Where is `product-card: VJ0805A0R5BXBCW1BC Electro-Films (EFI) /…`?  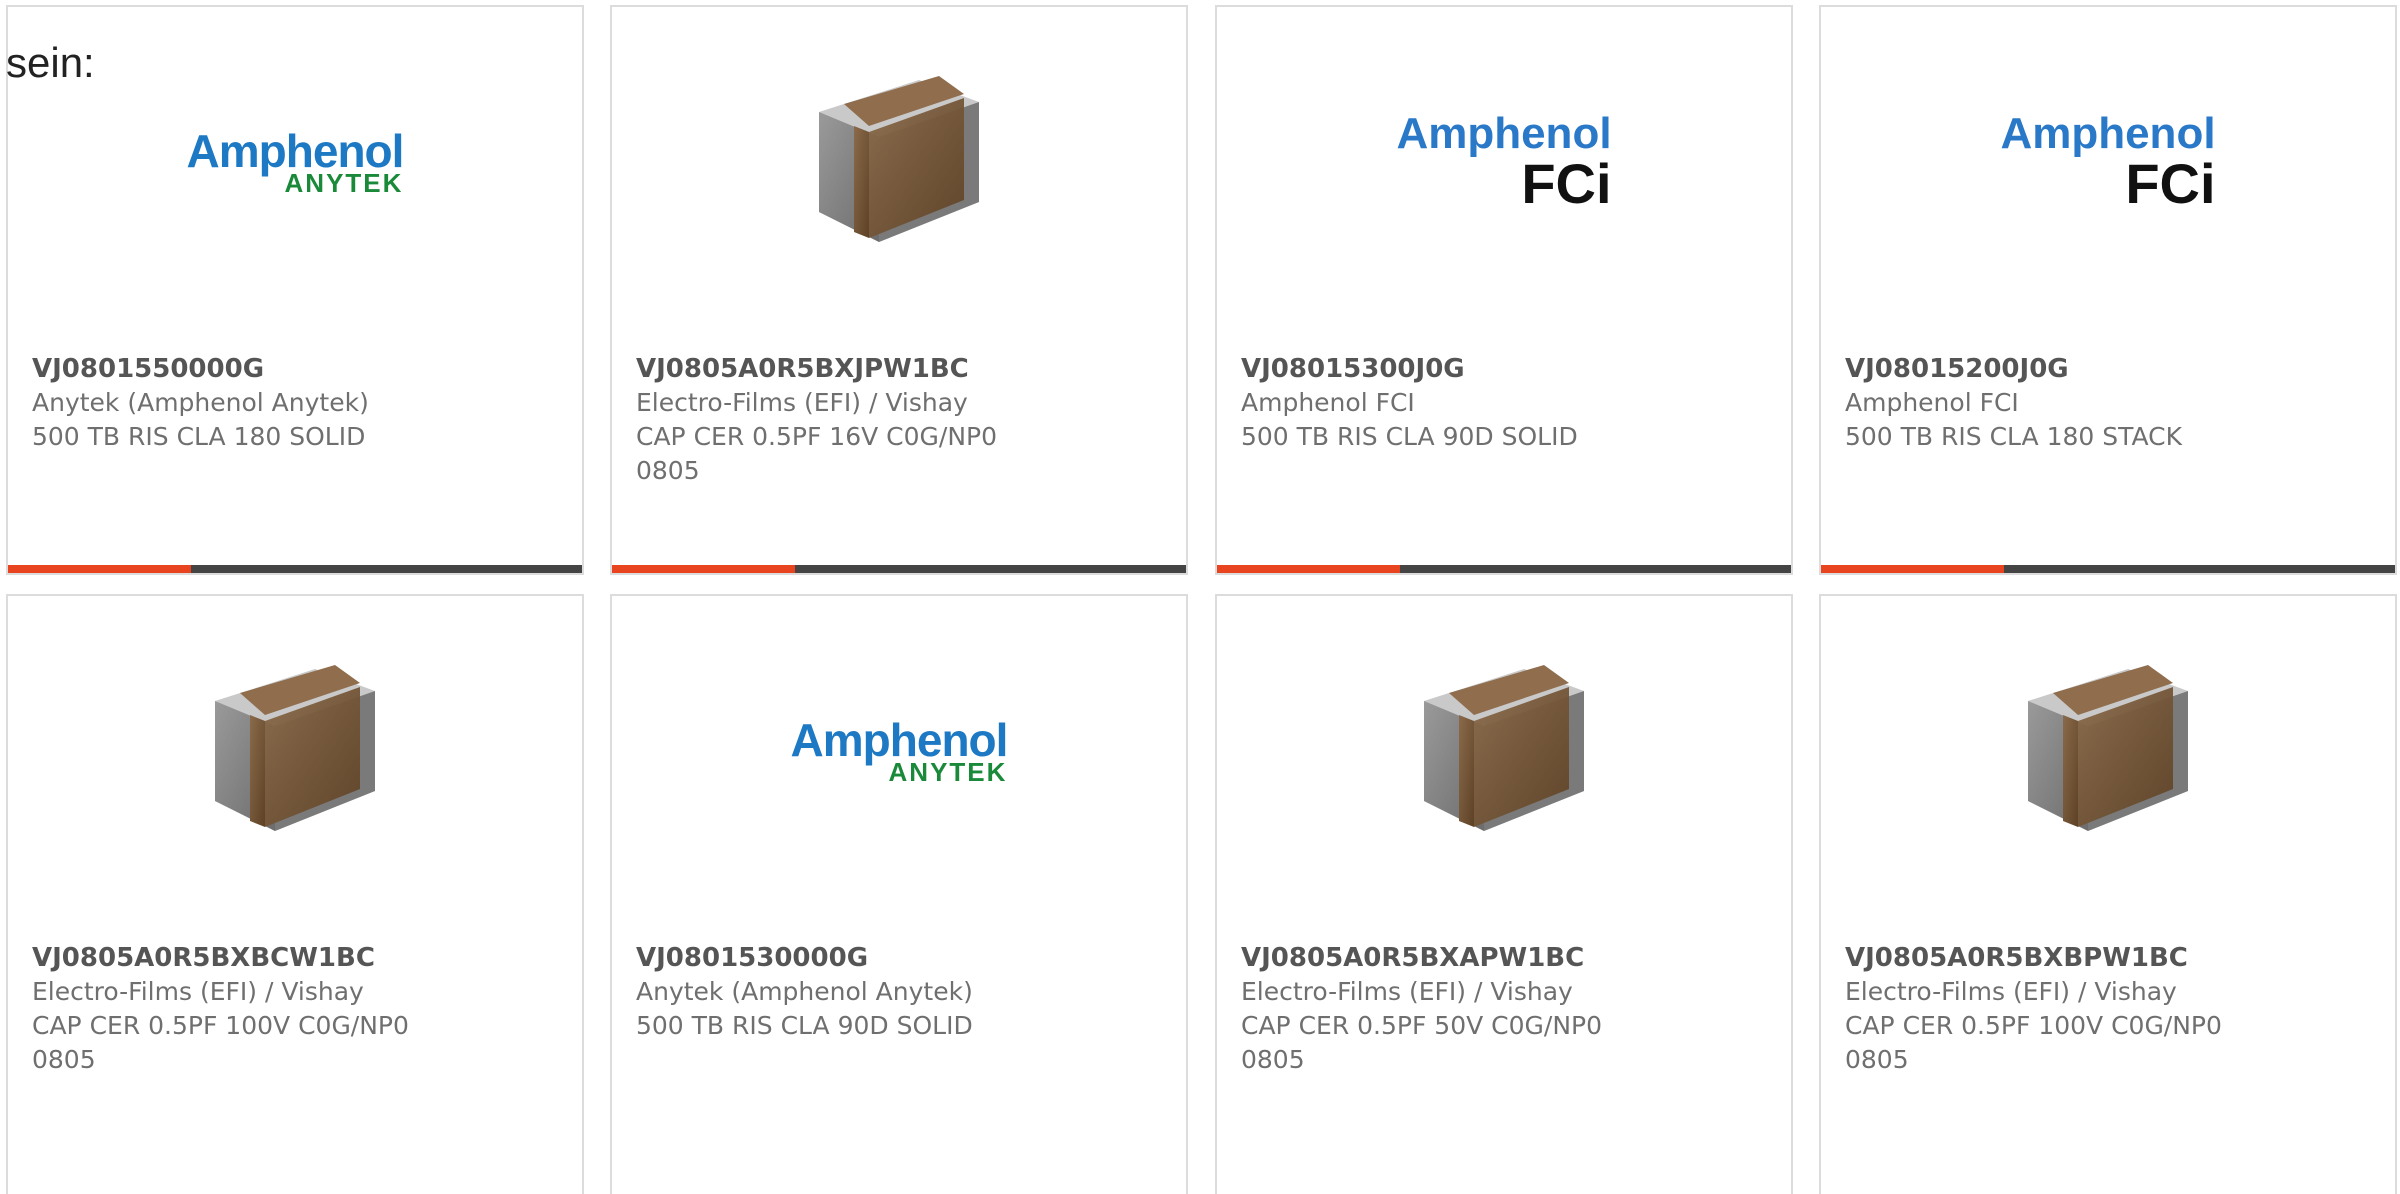
product-card: VJ0805A0R5BXBCW1BC Electro-Films (EFI) /… is located at coordinates (295, 894).